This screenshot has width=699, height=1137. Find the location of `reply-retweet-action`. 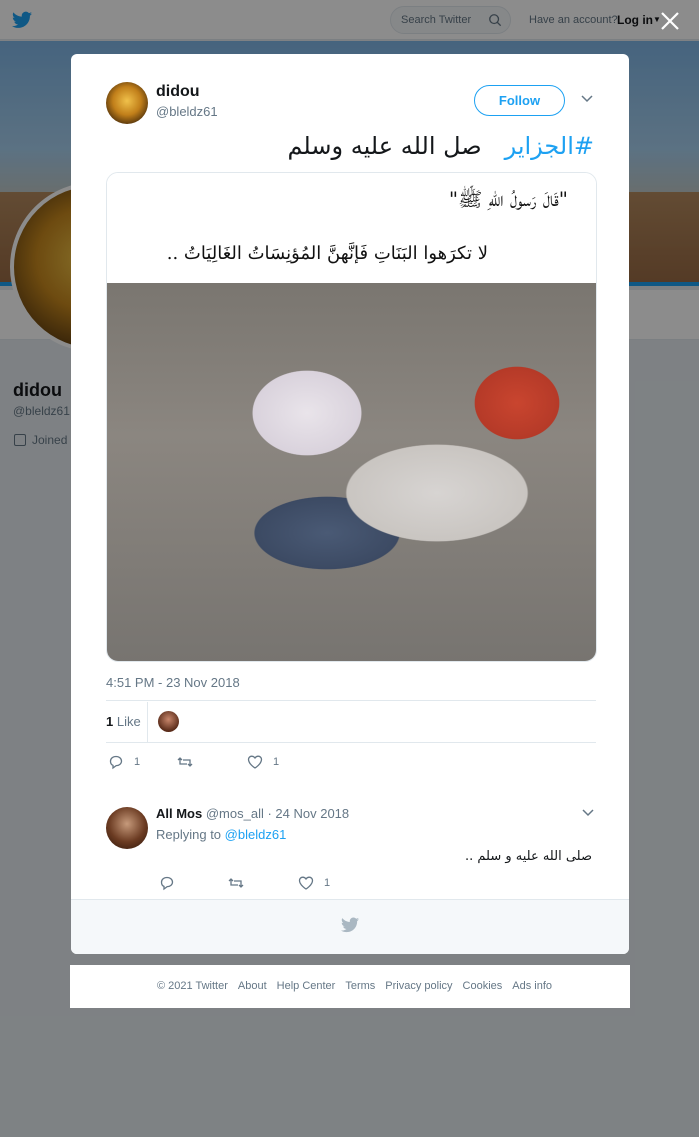

reply-retweet-action is located at coordinates (236, 883).